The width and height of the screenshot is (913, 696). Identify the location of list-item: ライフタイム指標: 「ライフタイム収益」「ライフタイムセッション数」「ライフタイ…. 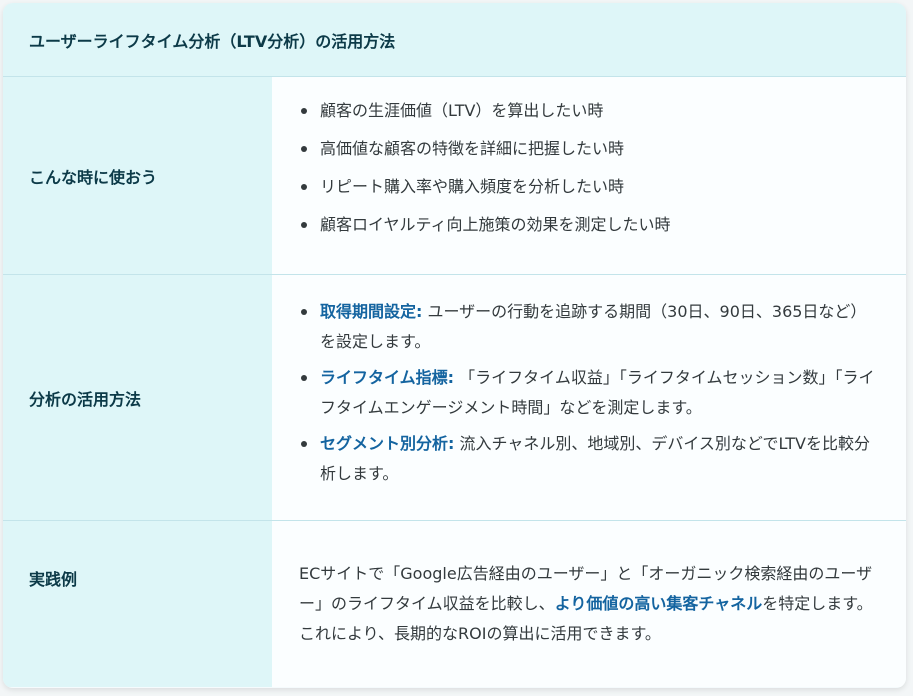
(587, 393).